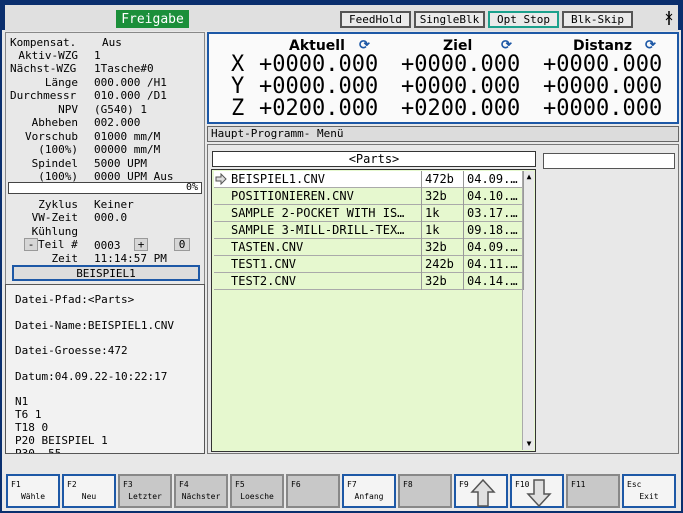 The width and height of the screenshot is (683, 513). Describe the element at coordinates (28, 415) in the screenshot. I see `info-line: T6 1` at that location.